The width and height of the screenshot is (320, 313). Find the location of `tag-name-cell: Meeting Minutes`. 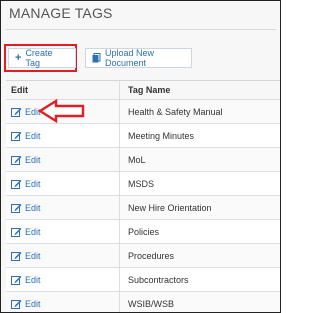

tag-name-cell: Meeting Minutes is located at coordinates (161, 135).